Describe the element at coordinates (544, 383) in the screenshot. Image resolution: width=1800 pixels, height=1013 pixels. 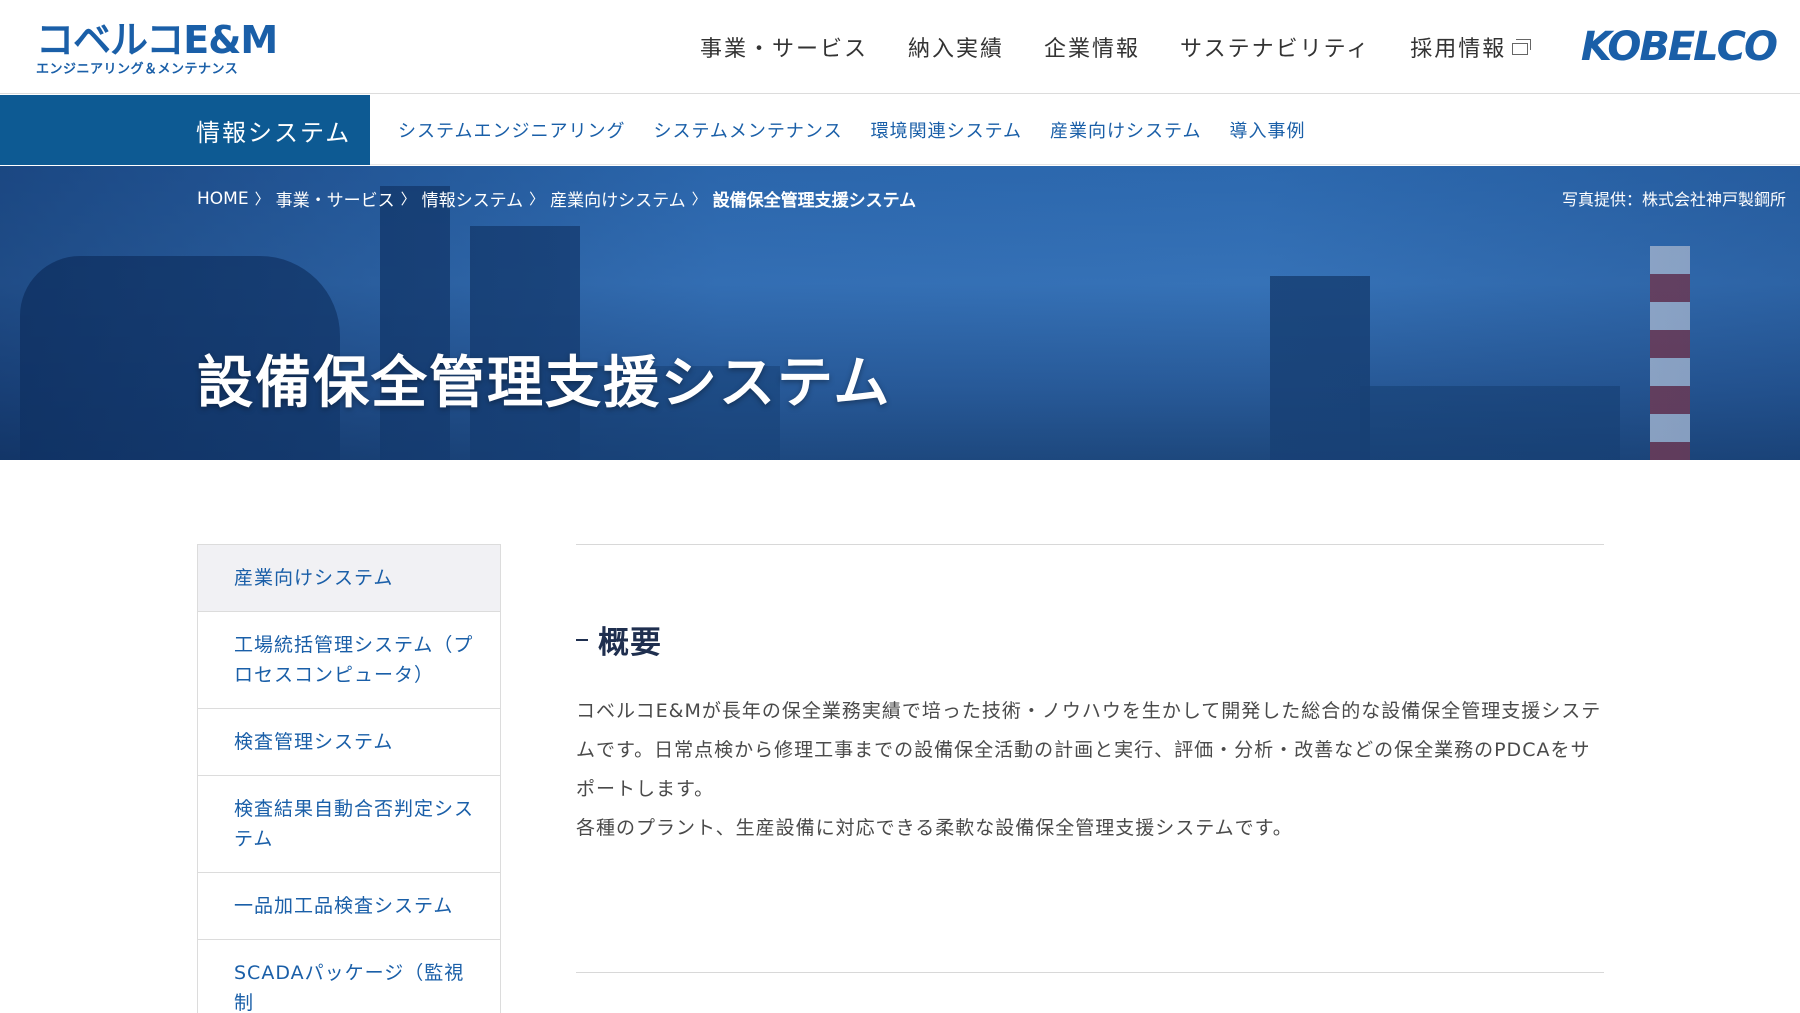
I see `page-title: 設備保全管理支援システム` at that location.